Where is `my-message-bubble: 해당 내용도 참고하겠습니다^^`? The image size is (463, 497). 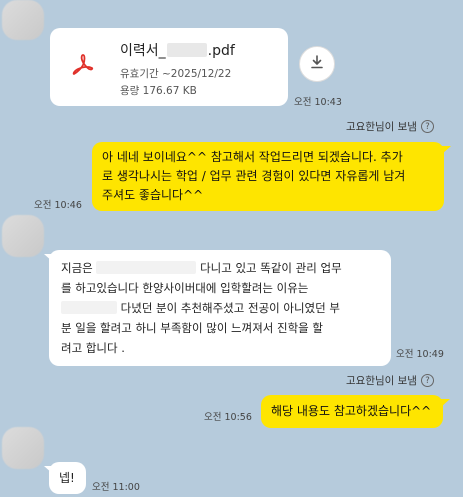 my-message-bubble: 해당 내용도 참고하겠습니다^^ is located at coordinates (352, 411).